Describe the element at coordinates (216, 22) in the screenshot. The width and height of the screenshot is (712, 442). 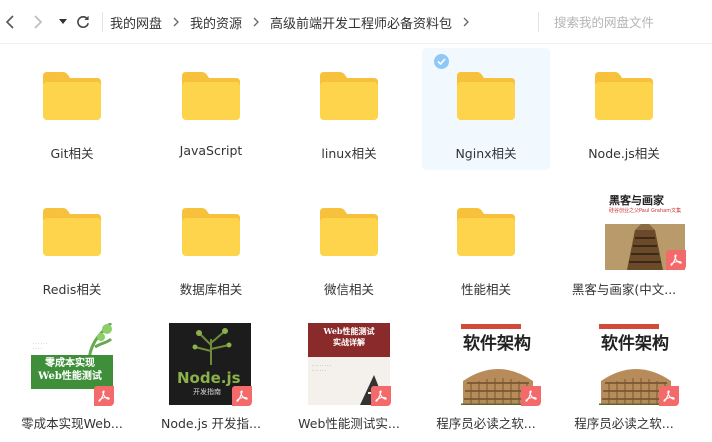
I see `breadcrumb-item: 我的资源` at that location.